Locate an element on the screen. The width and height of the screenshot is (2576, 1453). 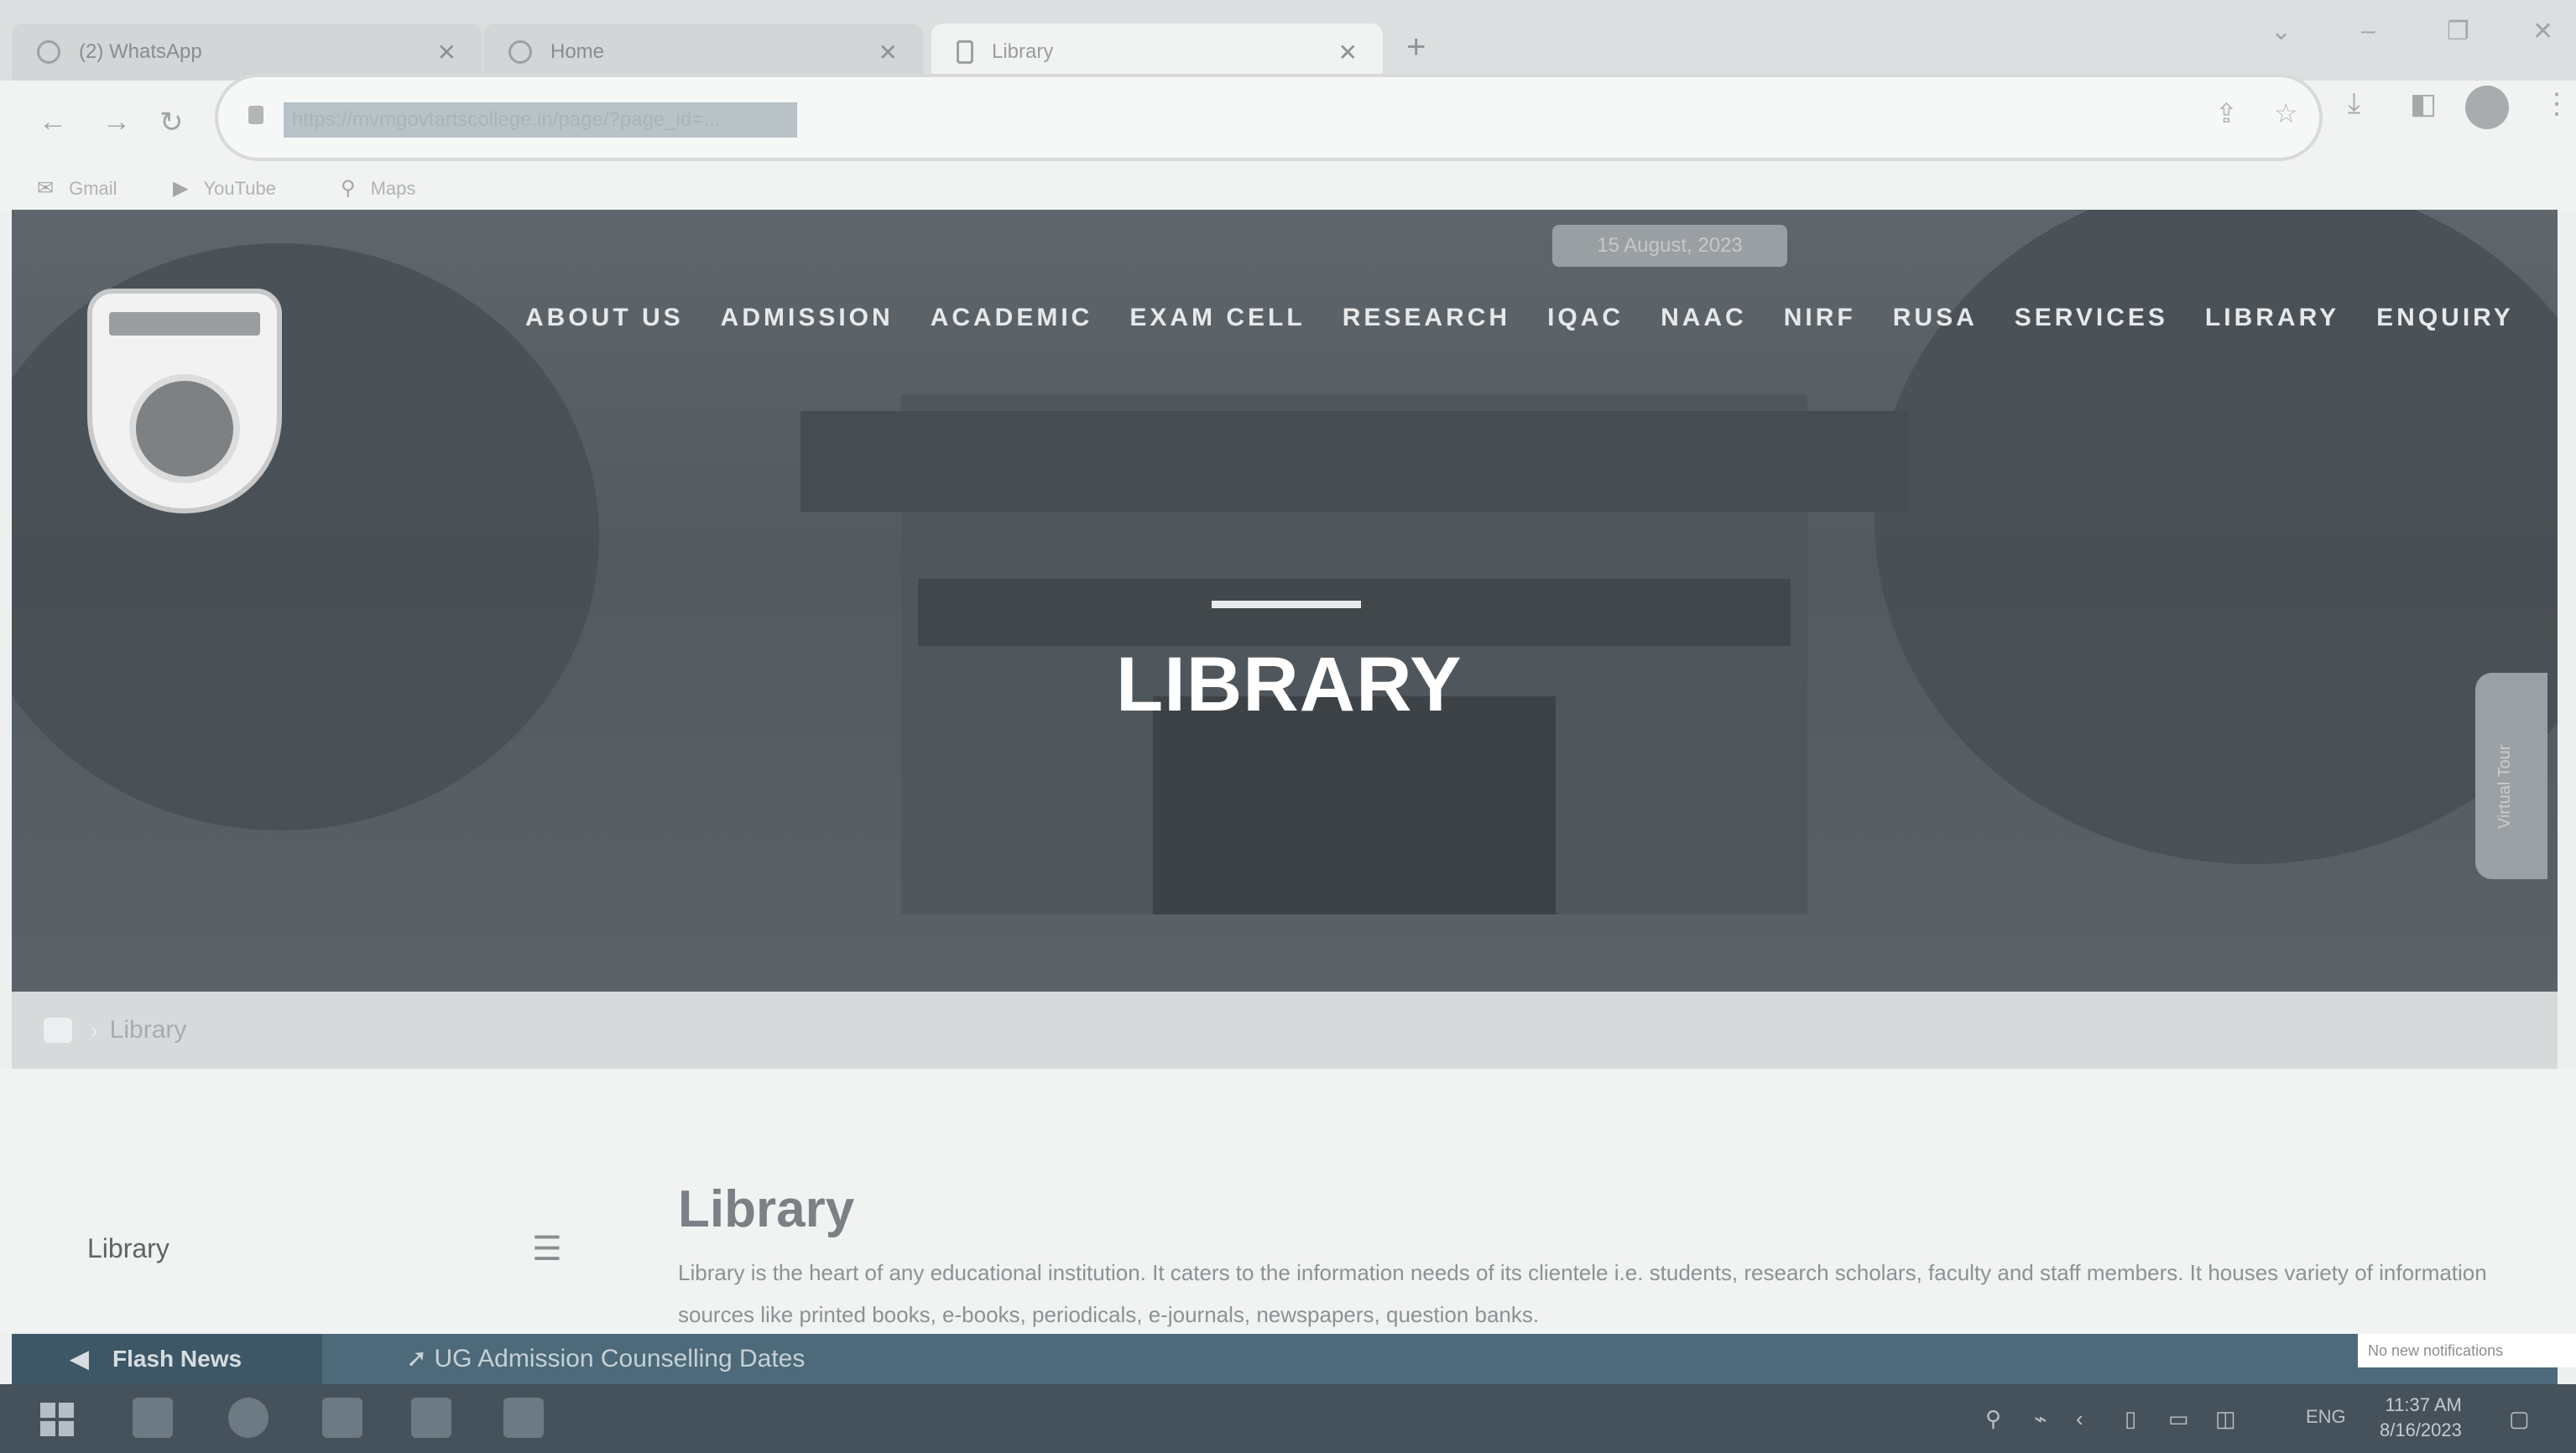
side-panel-icon: ◧ is located at coordinates (2423, 104).